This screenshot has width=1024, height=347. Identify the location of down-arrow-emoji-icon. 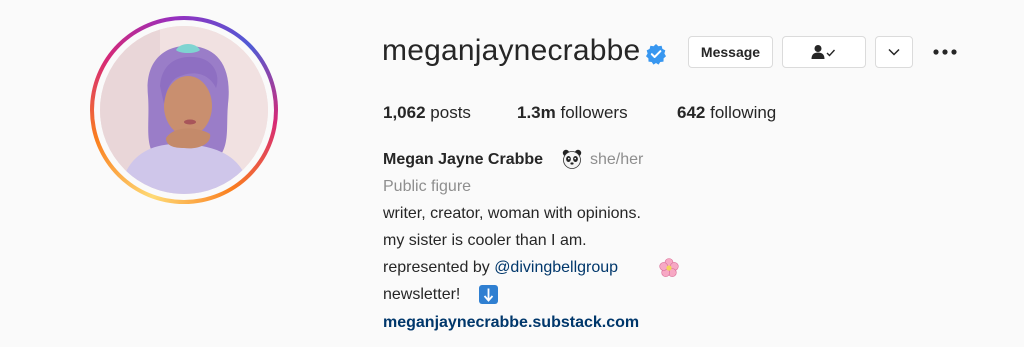
(488, 294).